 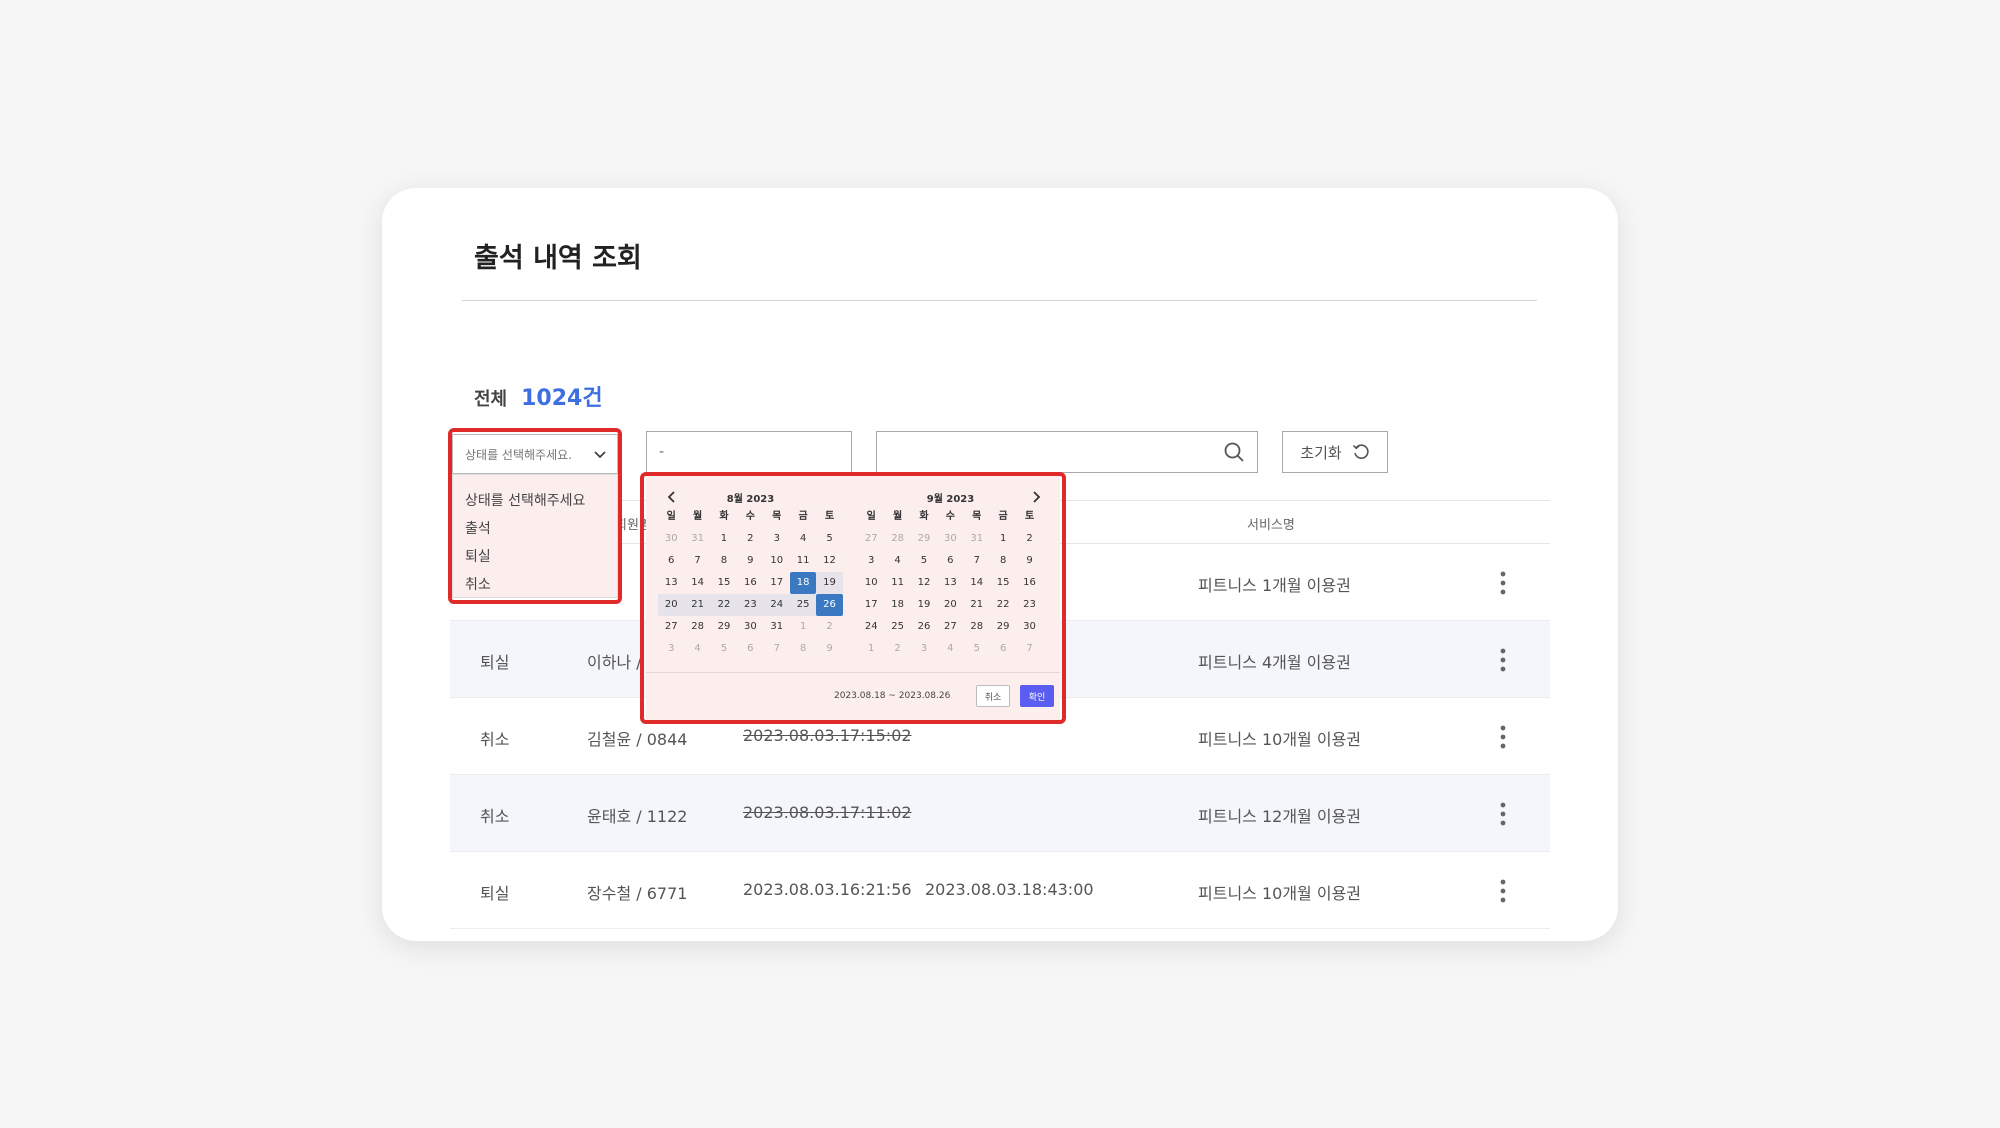 I want to click on row-service: 피트니스 4개월 이용권, so click(x=1274, y=662).